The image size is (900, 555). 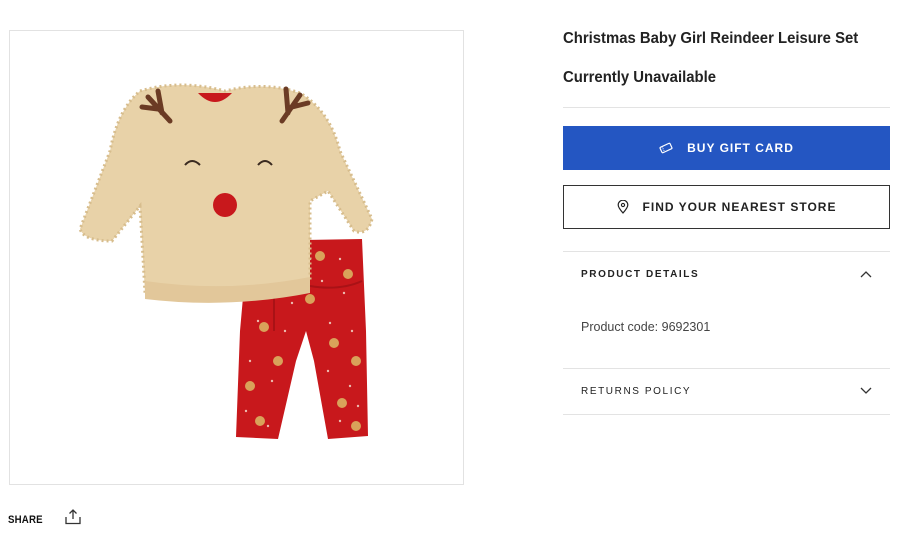 I want to click on product-code-label: Product code:, so click(x=620, y=327).